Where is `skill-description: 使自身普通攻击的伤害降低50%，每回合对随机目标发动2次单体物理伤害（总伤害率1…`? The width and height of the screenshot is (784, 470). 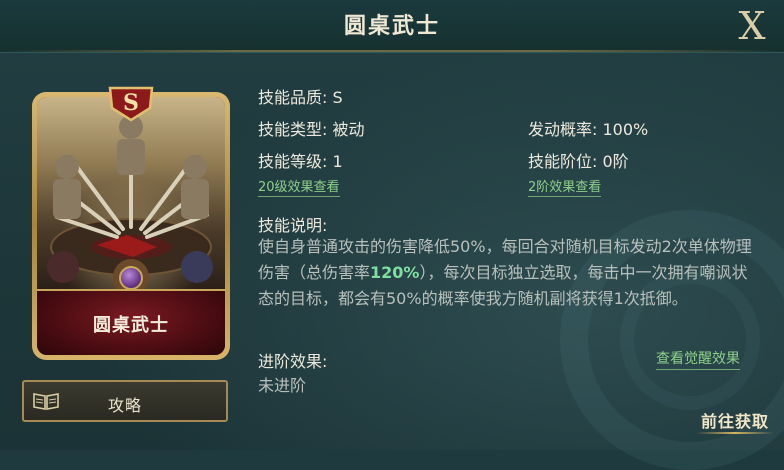 skill-description: 使自身普通攻击的伤害降低50%，每回合对随机目标发动2次单体物理伤害（总伤害率1… is located at coordinates (508, 273).